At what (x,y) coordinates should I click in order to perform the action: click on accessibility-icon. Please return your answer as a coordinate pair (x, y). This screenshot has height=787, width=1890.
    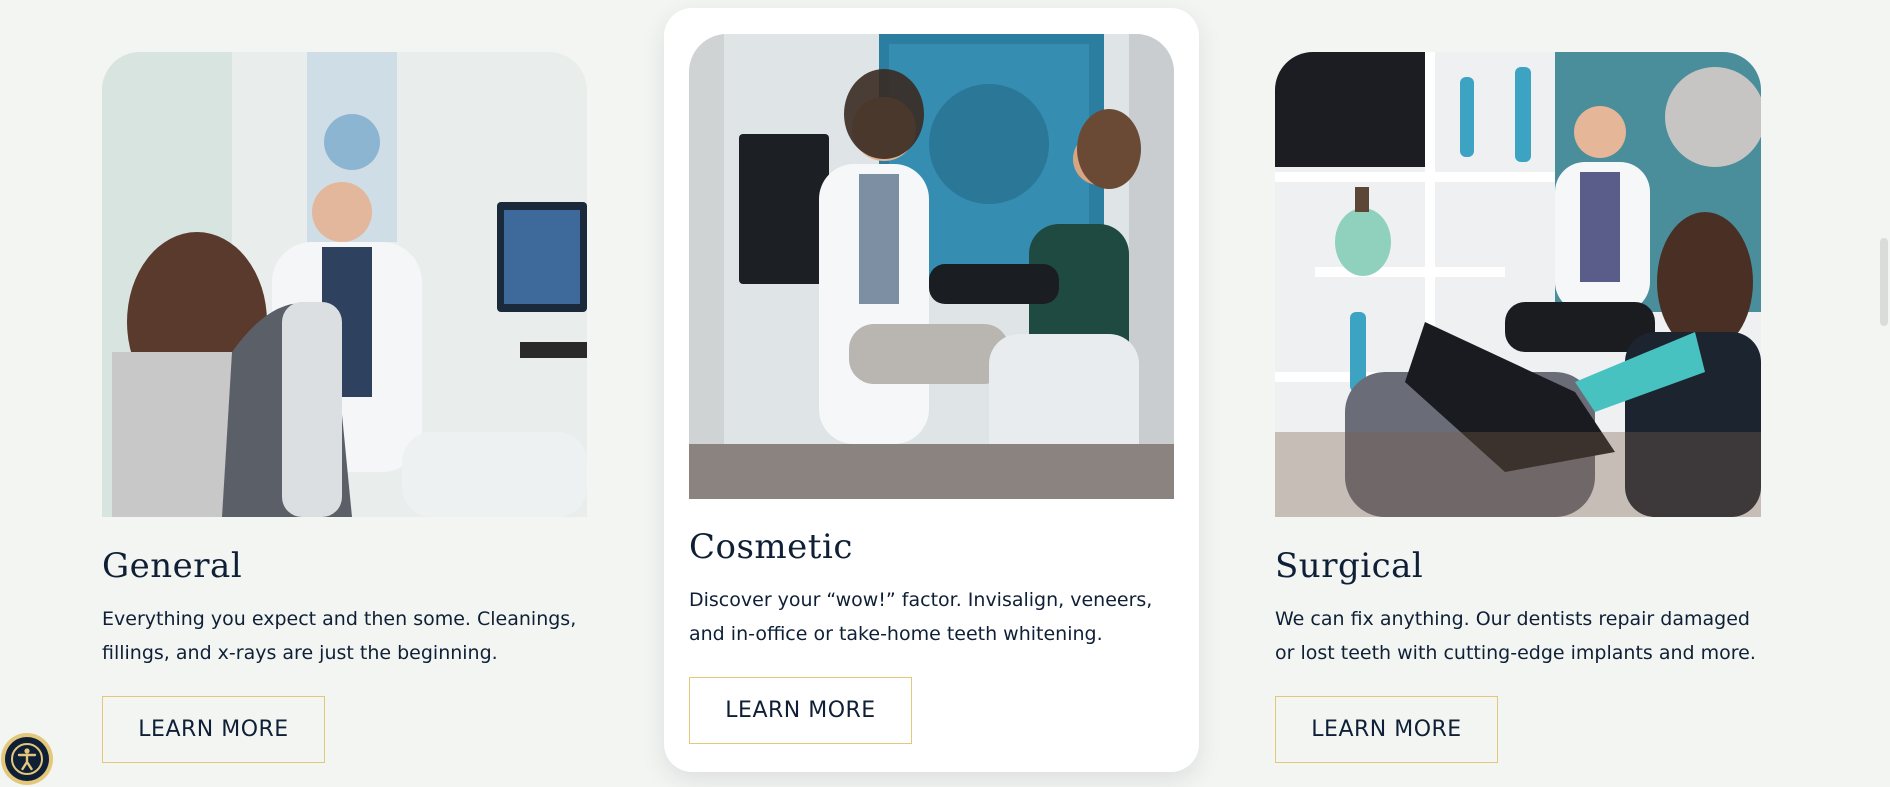
    Looking at the image, I should click on (27, 759).